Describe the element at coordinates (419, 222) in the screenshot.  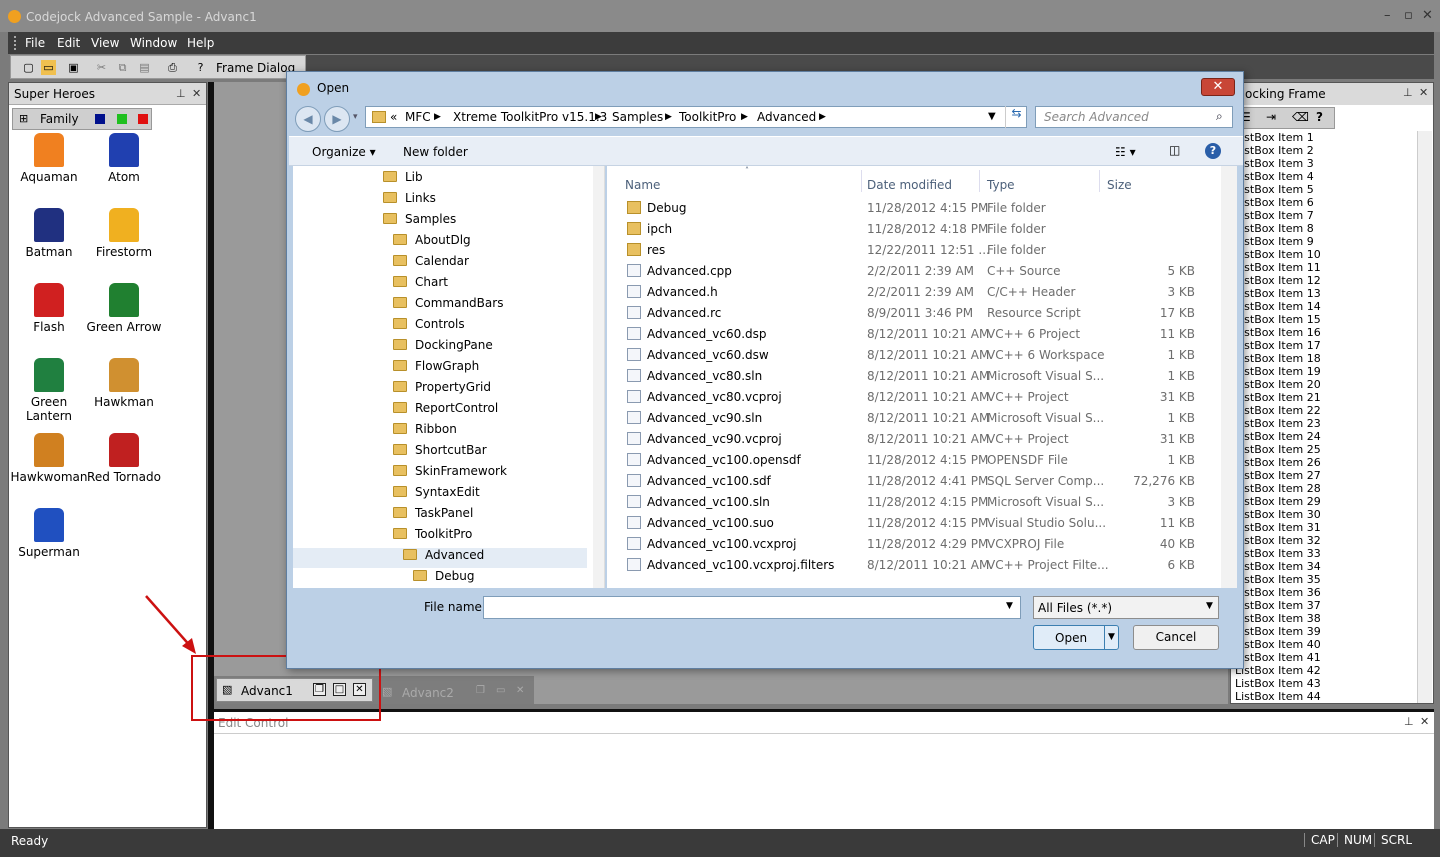
I see `tree-item: Samples` at that location.